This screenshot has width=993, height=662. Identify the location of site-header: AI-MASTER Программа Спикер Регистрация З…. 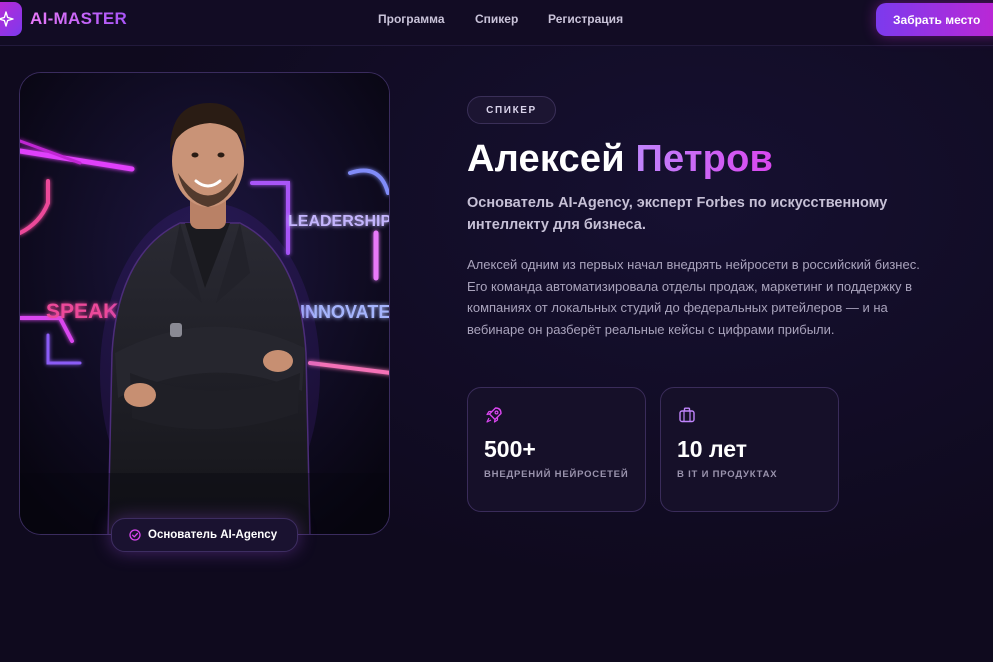
(496, 23).